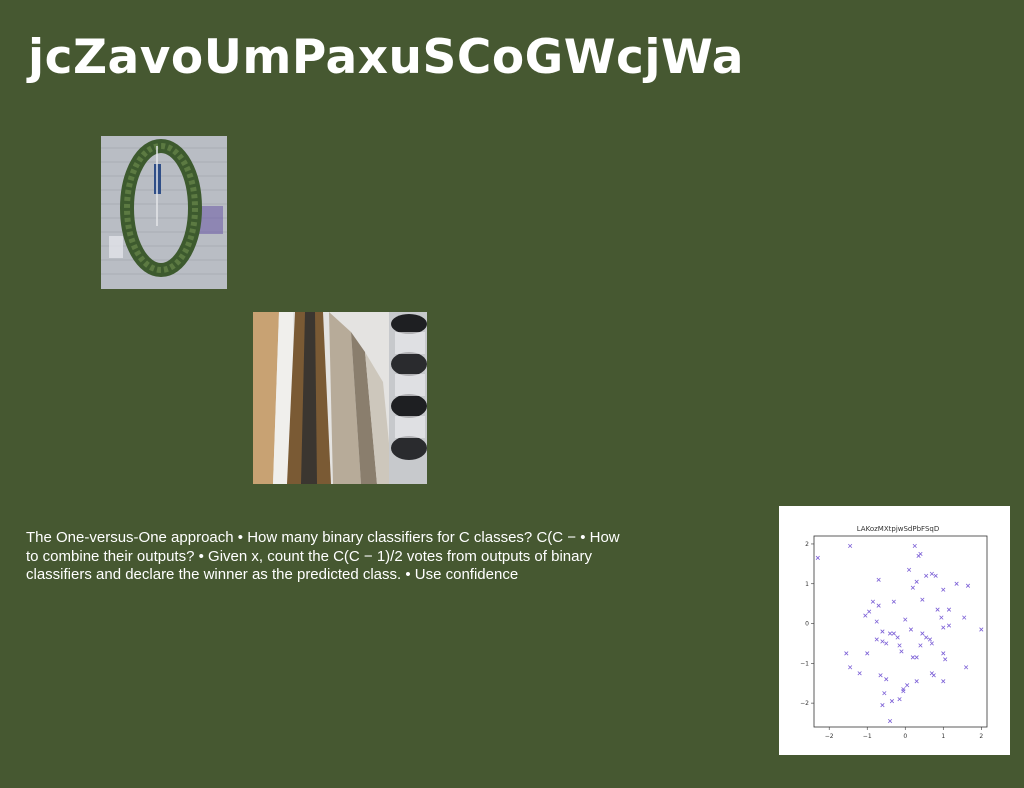  Describe the element at coordinates (981, 736) in the screenshot. I see `x-tick-label: 2` at that location.